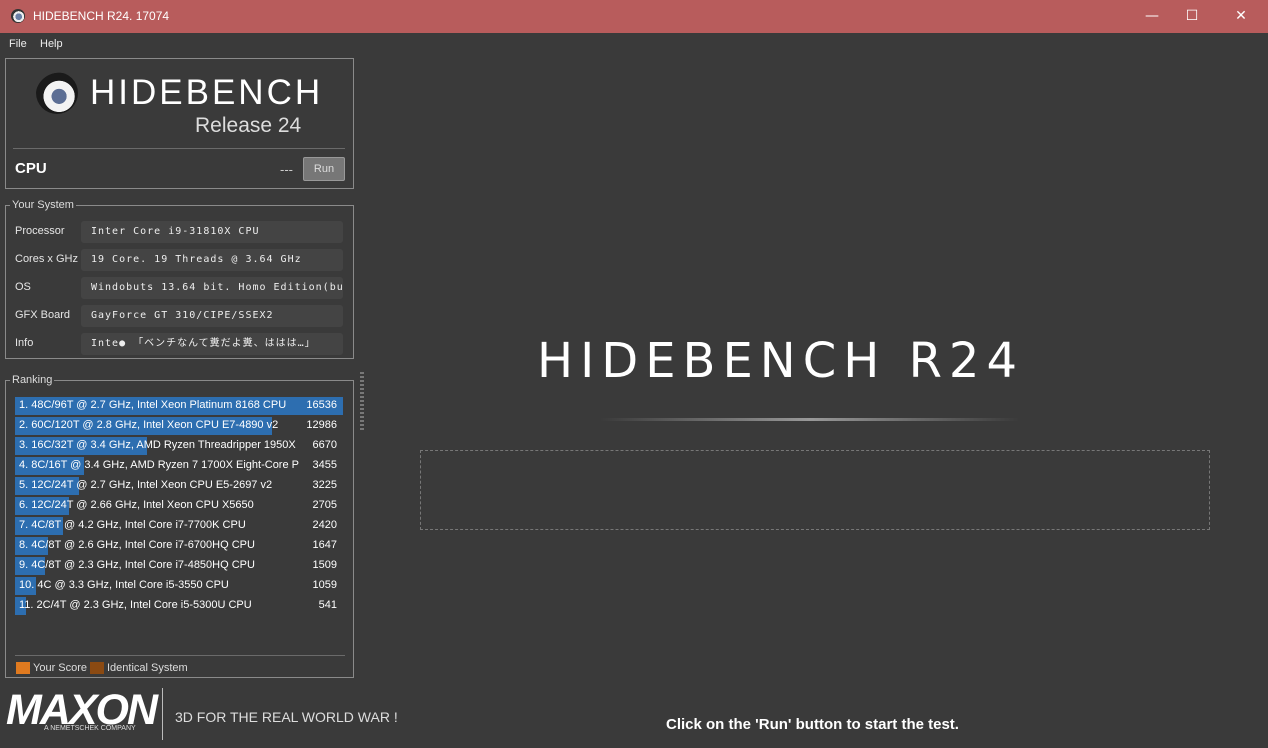  What do you see at coordinates (324, 465) in the screenshot?
I see `ranking-score: 3455` at bounding box center [324, 465].